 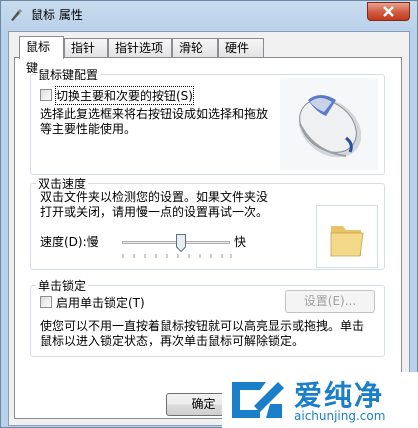 What do you see at coordinates (154, 197) in the screenshot?
I see `double-click-desc-1: 双击文件夹以检测您的设置。如果文件夹没` at bounding box center [154, 197].